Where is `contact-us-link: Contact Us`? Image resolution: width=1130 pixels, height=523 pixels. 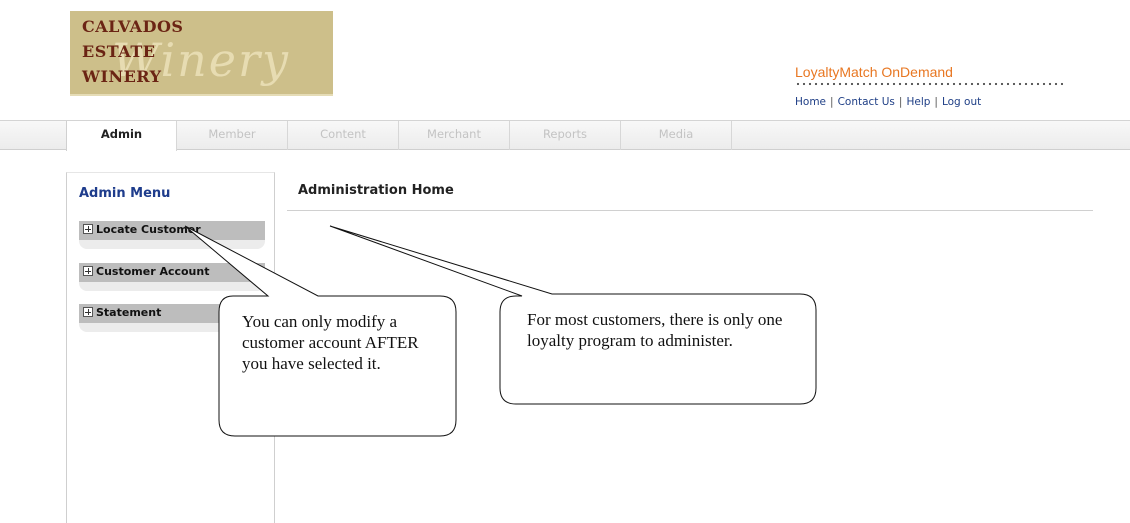
contact-us-link: Contact Us is located at coordinates (866, 102).